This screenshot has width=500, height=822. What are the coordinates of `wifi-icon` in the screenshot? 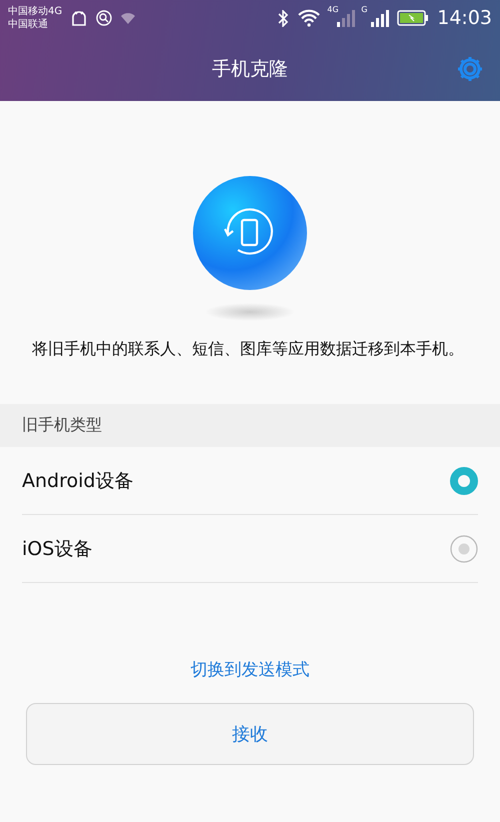 It's located at (309, 18).